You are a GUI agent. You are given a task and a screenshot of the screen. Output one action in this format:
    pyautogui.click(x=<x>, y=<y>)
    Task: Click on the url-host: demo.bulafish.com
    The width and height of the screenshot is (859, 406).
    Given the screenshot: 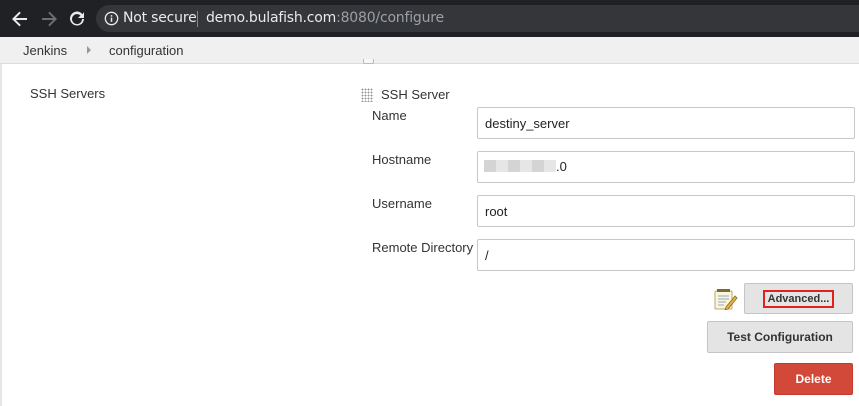 What is the action you would take?
    pyautogui.click(x=271, y=18)
    